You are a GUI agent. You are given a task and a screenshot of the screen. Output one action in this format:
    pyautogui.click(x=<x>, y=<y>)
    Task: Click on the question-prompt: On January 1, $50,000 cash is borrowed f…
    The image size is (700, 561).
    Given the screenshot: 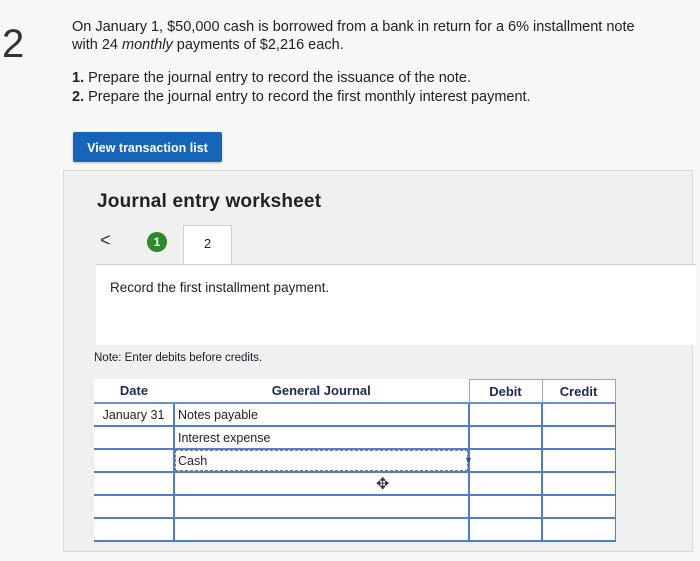 What is the action you would take?
    pyautogui.click(x=372, y=36)
    